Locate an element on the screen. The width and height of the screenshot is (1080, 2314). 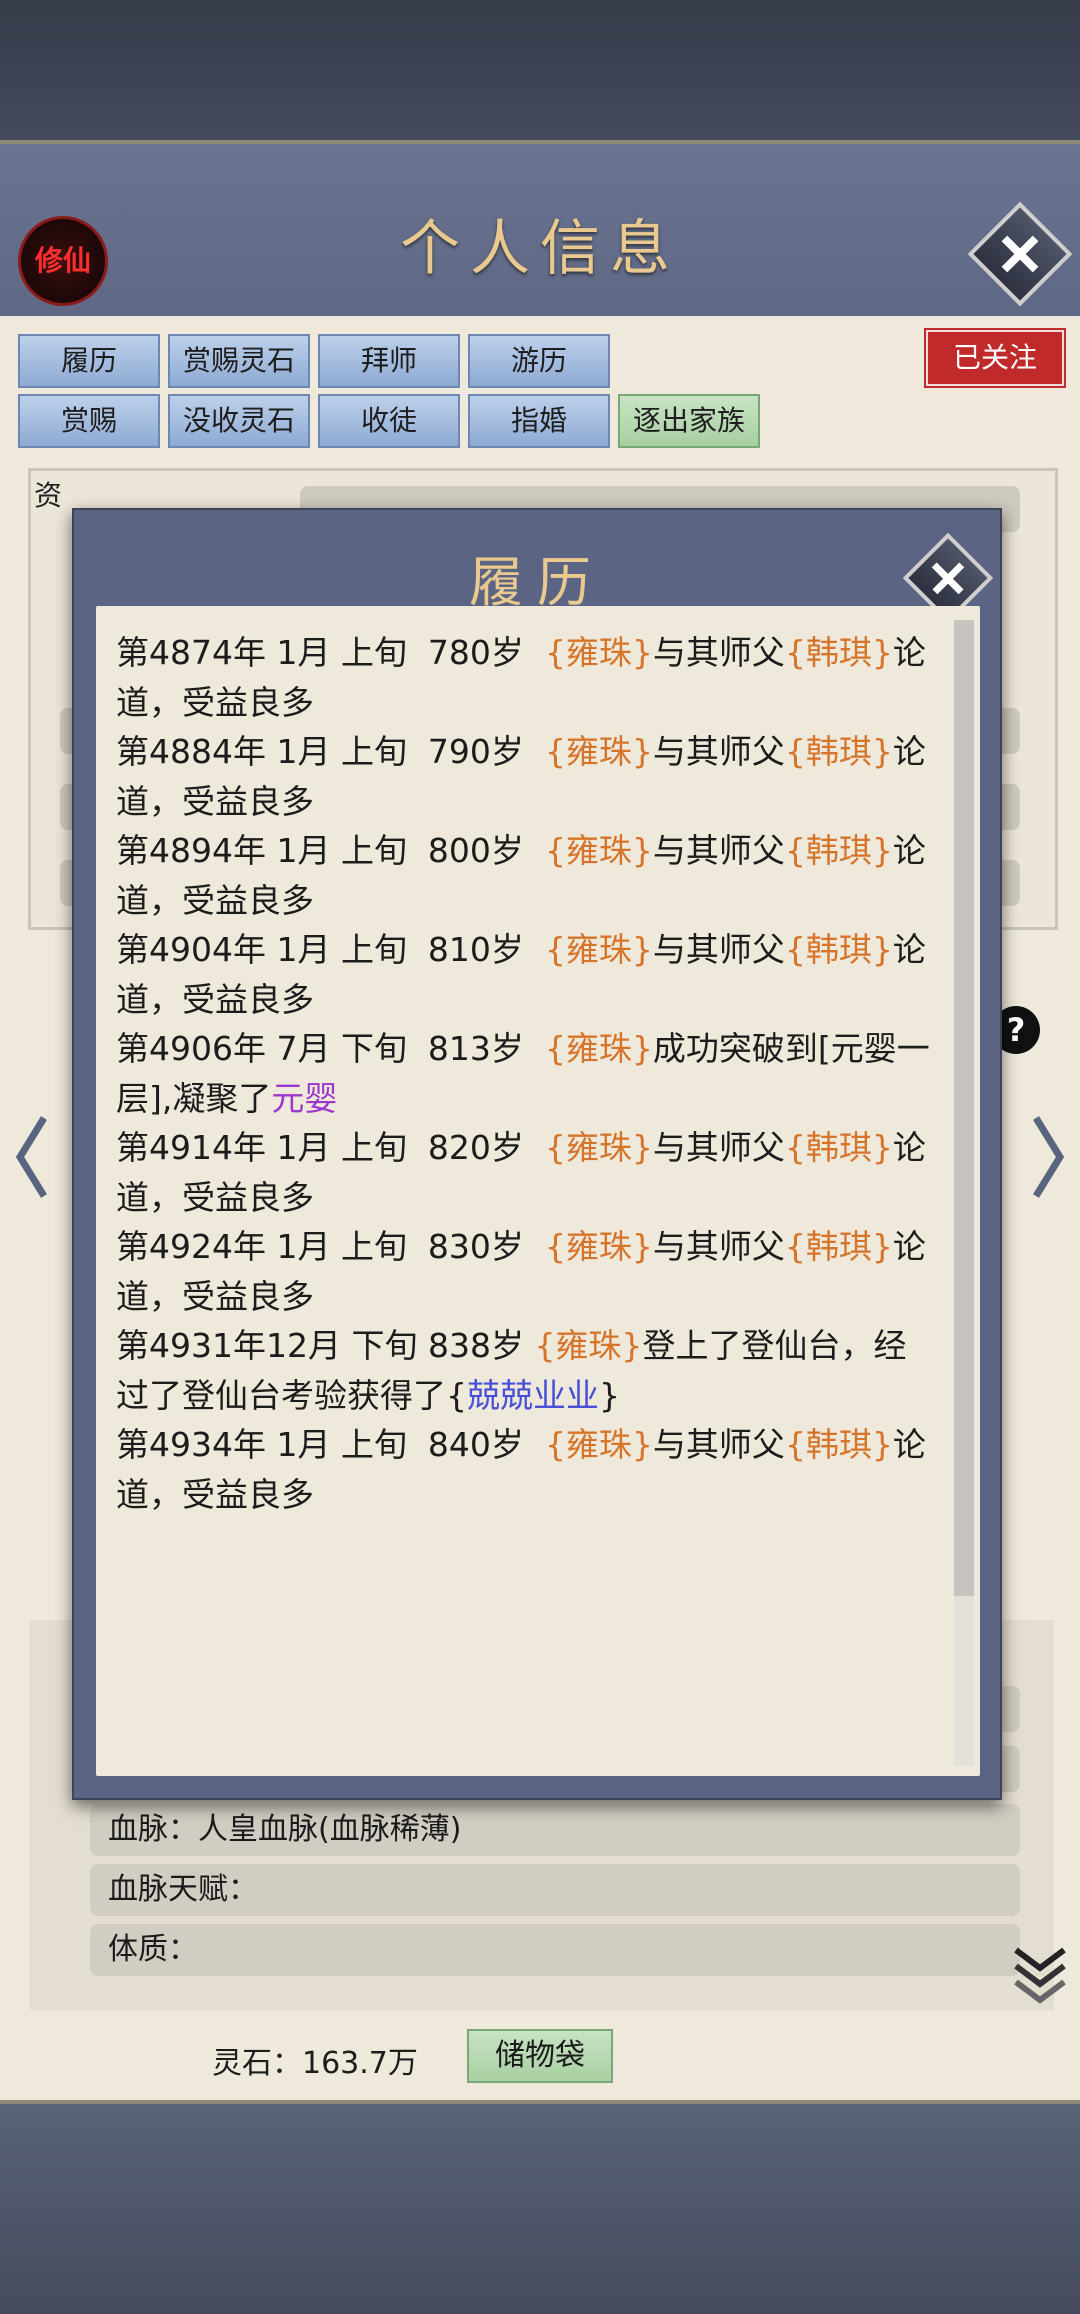
history-entry-text: 第4931年12月 下旬 838岁 is located at coordinates (325, 1345).